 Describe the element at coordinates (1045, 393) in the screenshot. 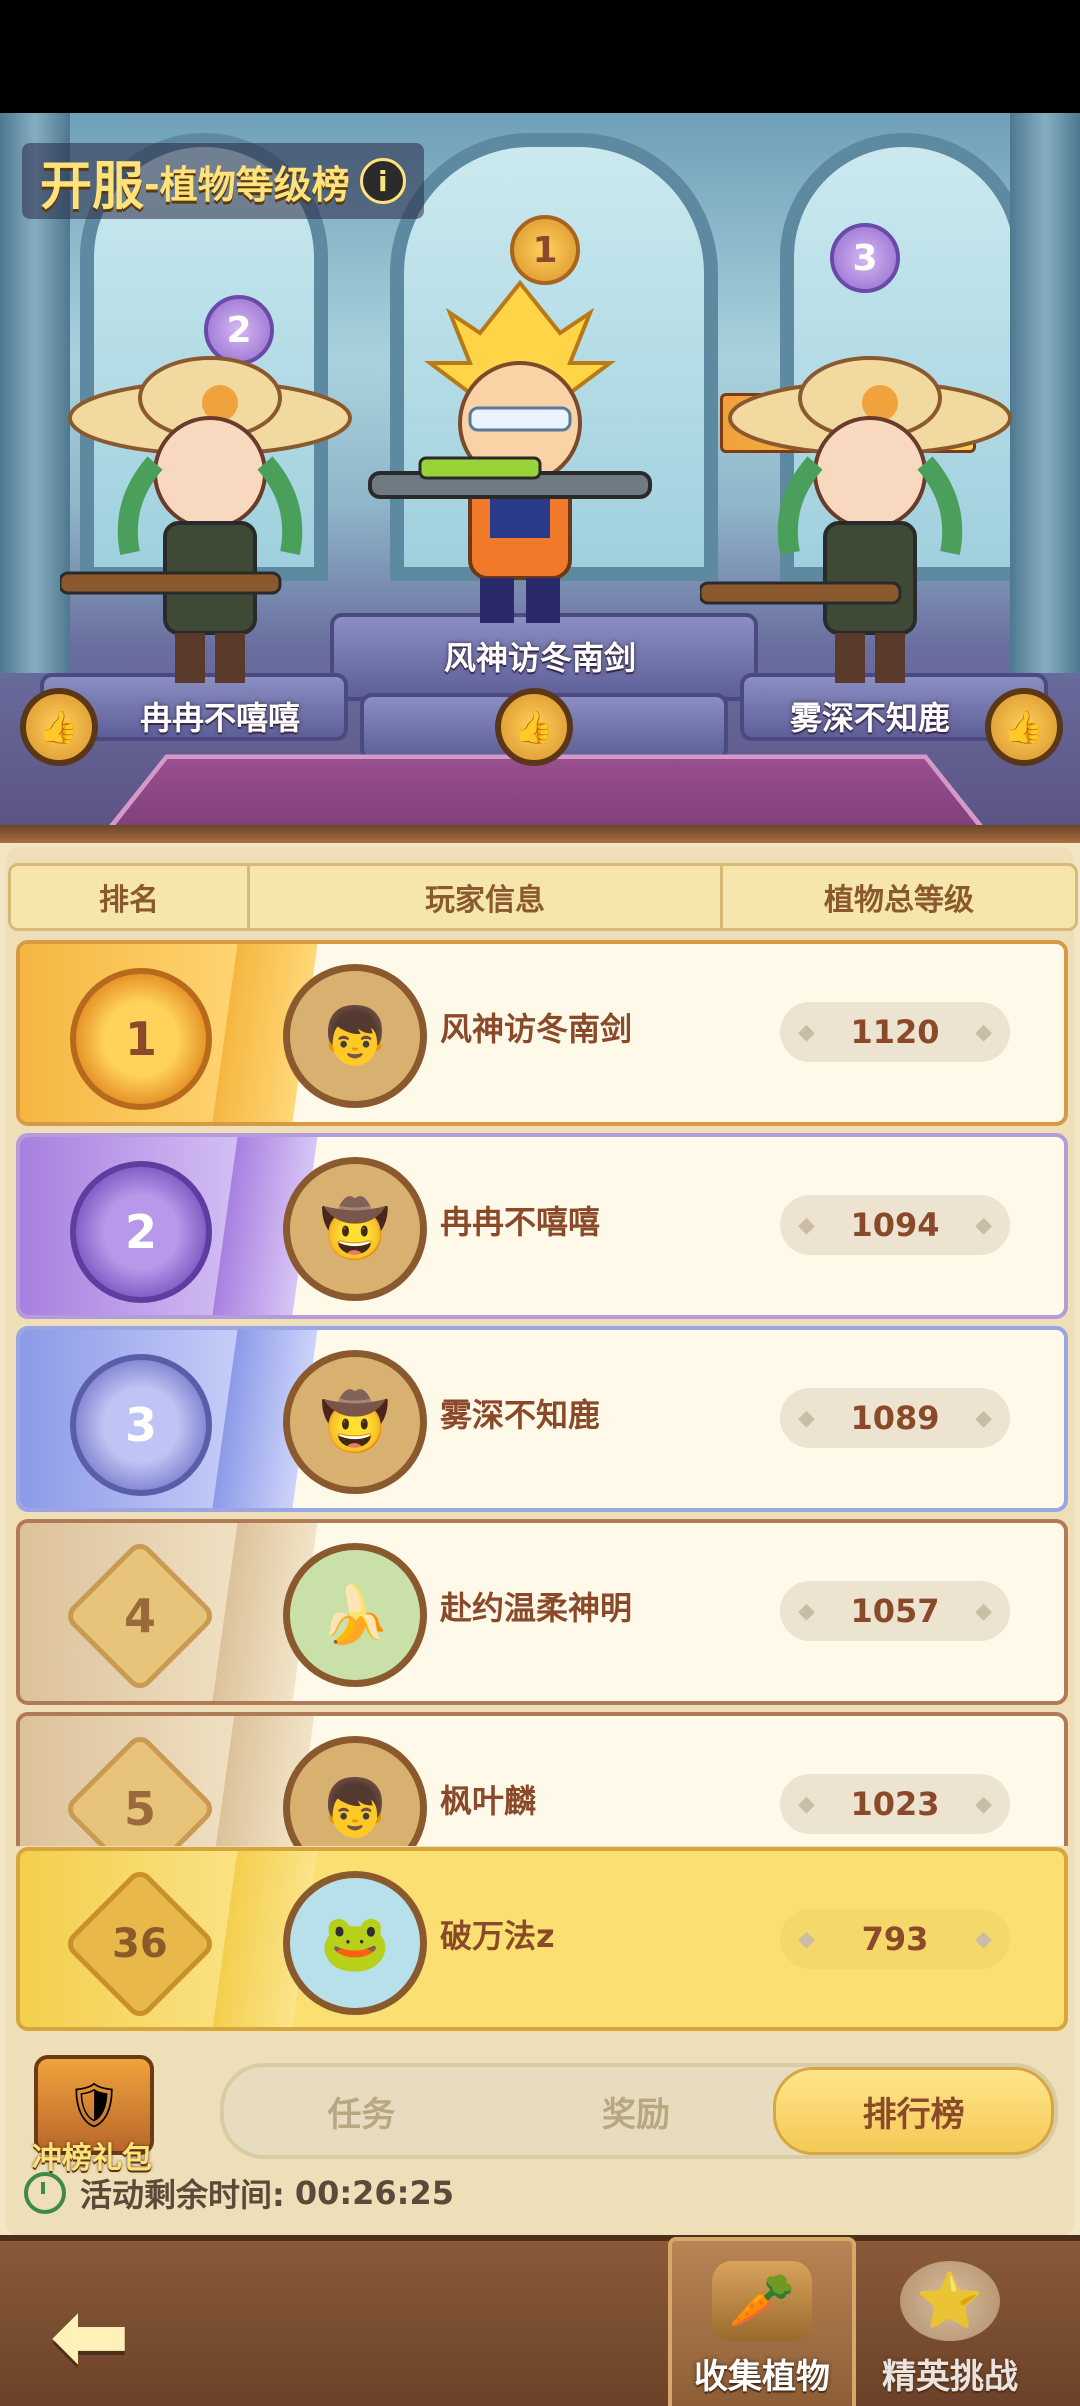

I see `pillar` at that location.